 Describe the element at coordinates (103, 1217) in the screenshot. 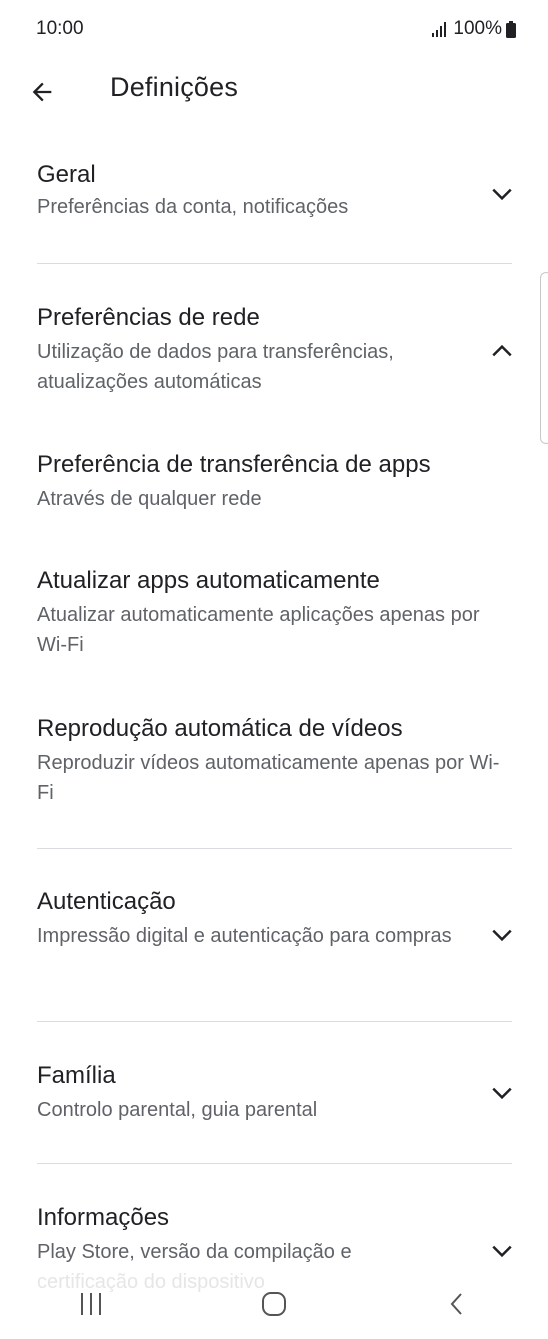

I see `section-informacoes-title: Informações` at that location.